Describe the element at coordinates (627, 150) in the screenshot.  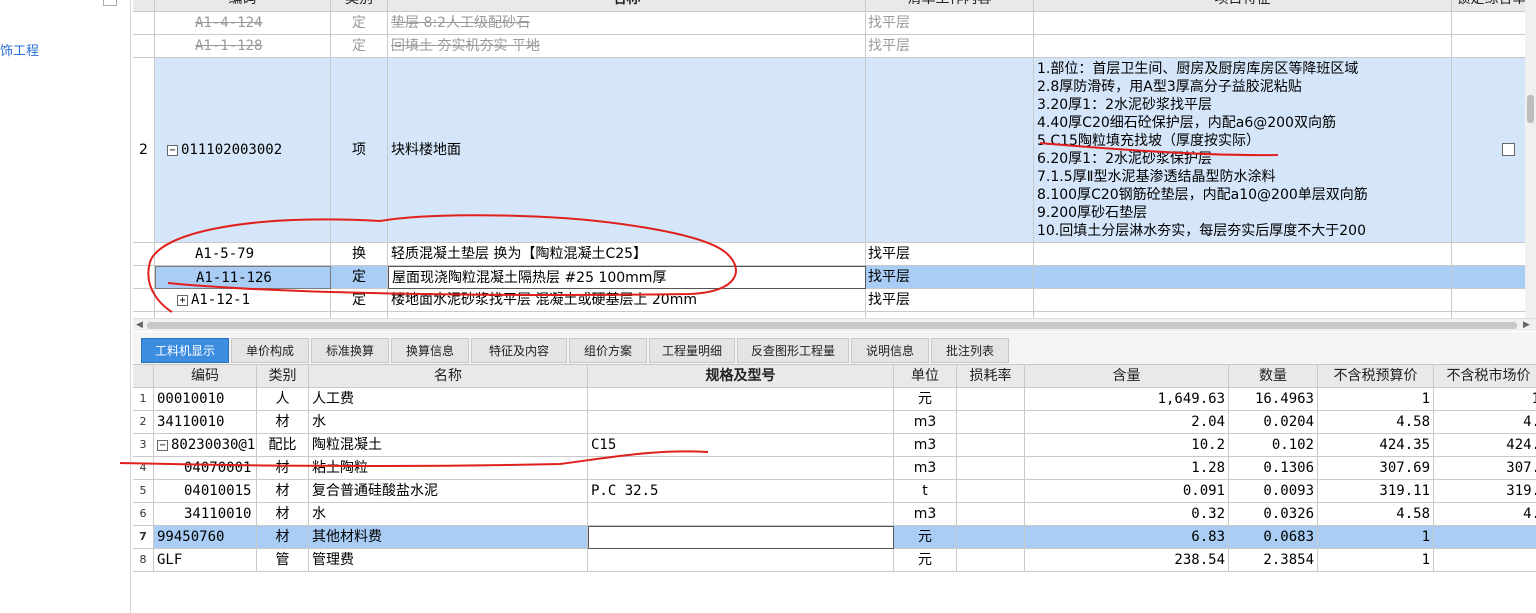
I see `row-name: 块料楼地面` at that location.